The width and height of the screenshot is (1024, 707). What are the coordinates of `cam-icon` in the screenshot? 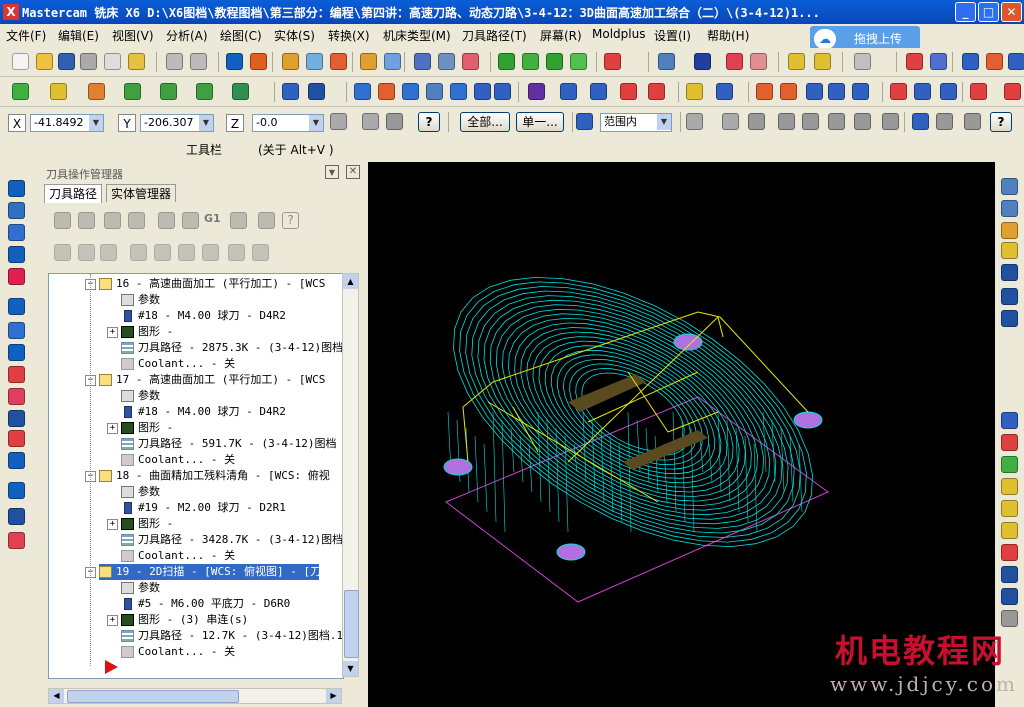 It's located at (978, 91).